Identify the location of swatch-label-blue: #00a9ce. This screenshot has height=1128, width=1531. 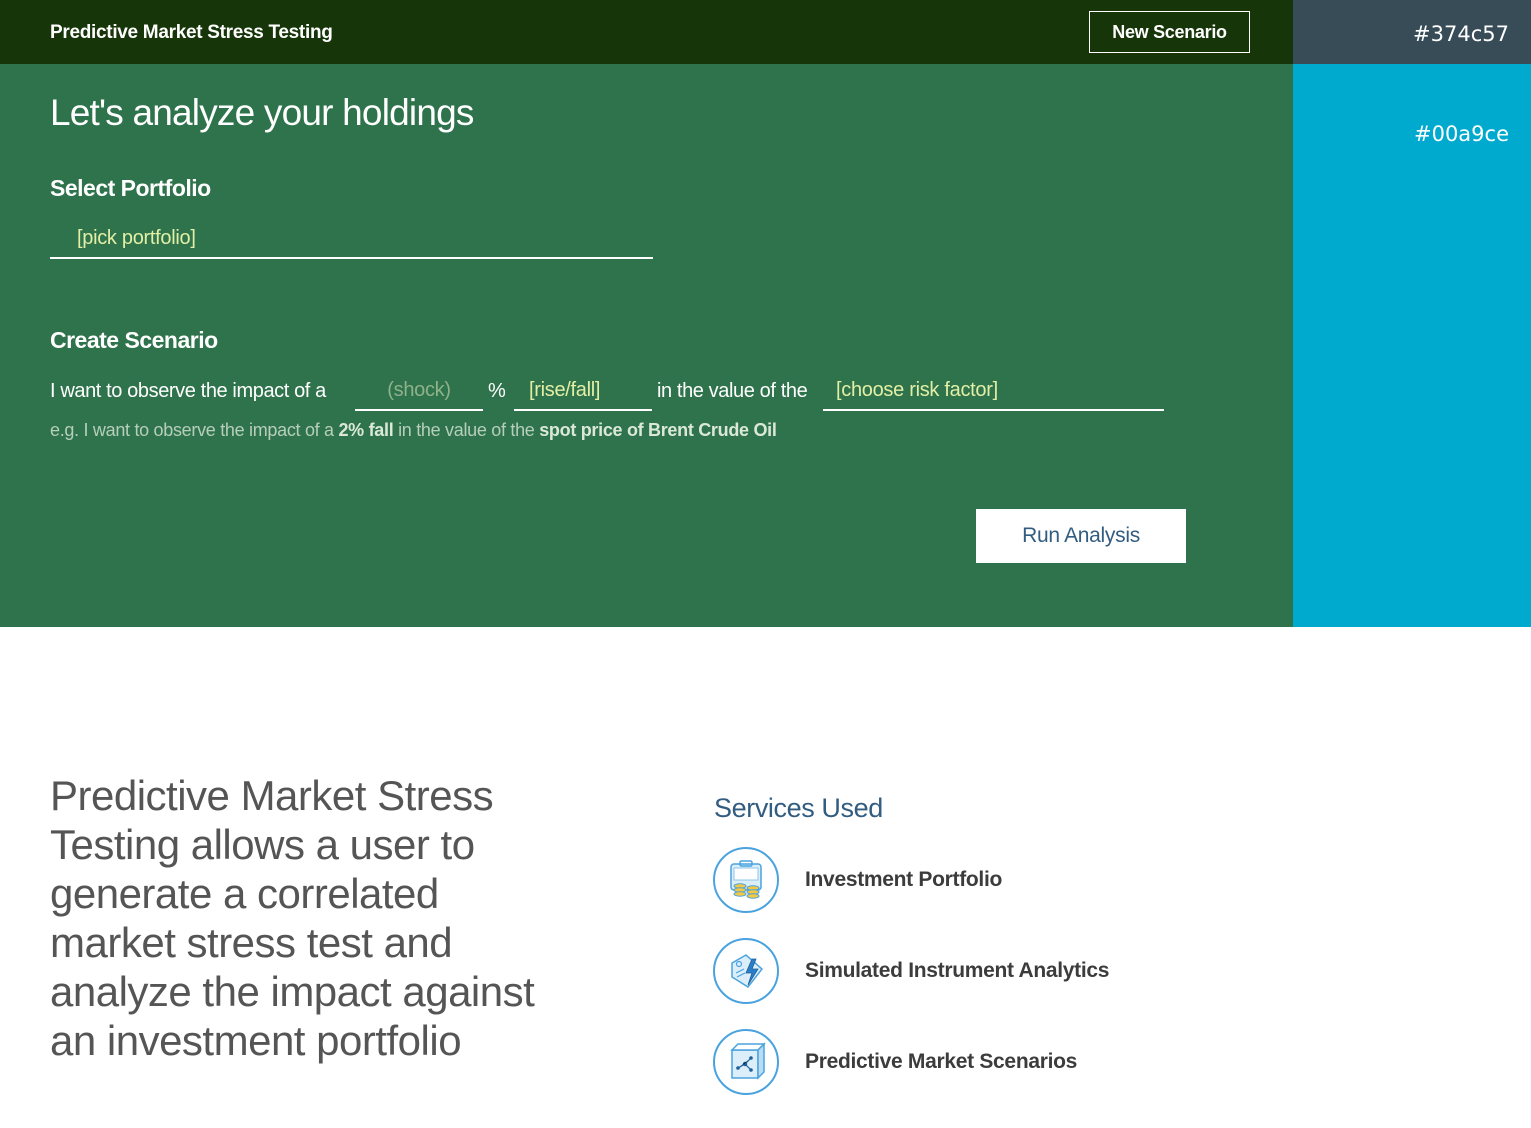
(1461, 134).